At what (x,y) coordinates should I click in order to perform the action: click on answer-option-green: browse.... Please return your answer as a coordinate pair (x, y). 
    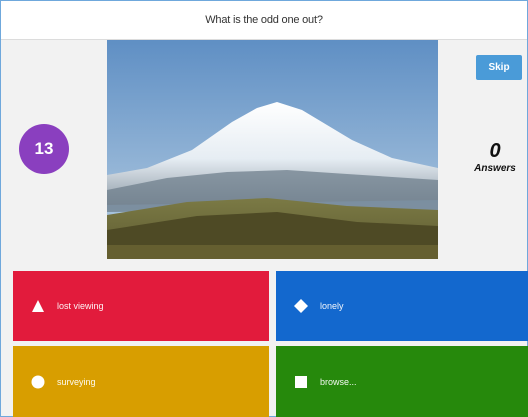
    Looking at the image, I should click on (402, 381).